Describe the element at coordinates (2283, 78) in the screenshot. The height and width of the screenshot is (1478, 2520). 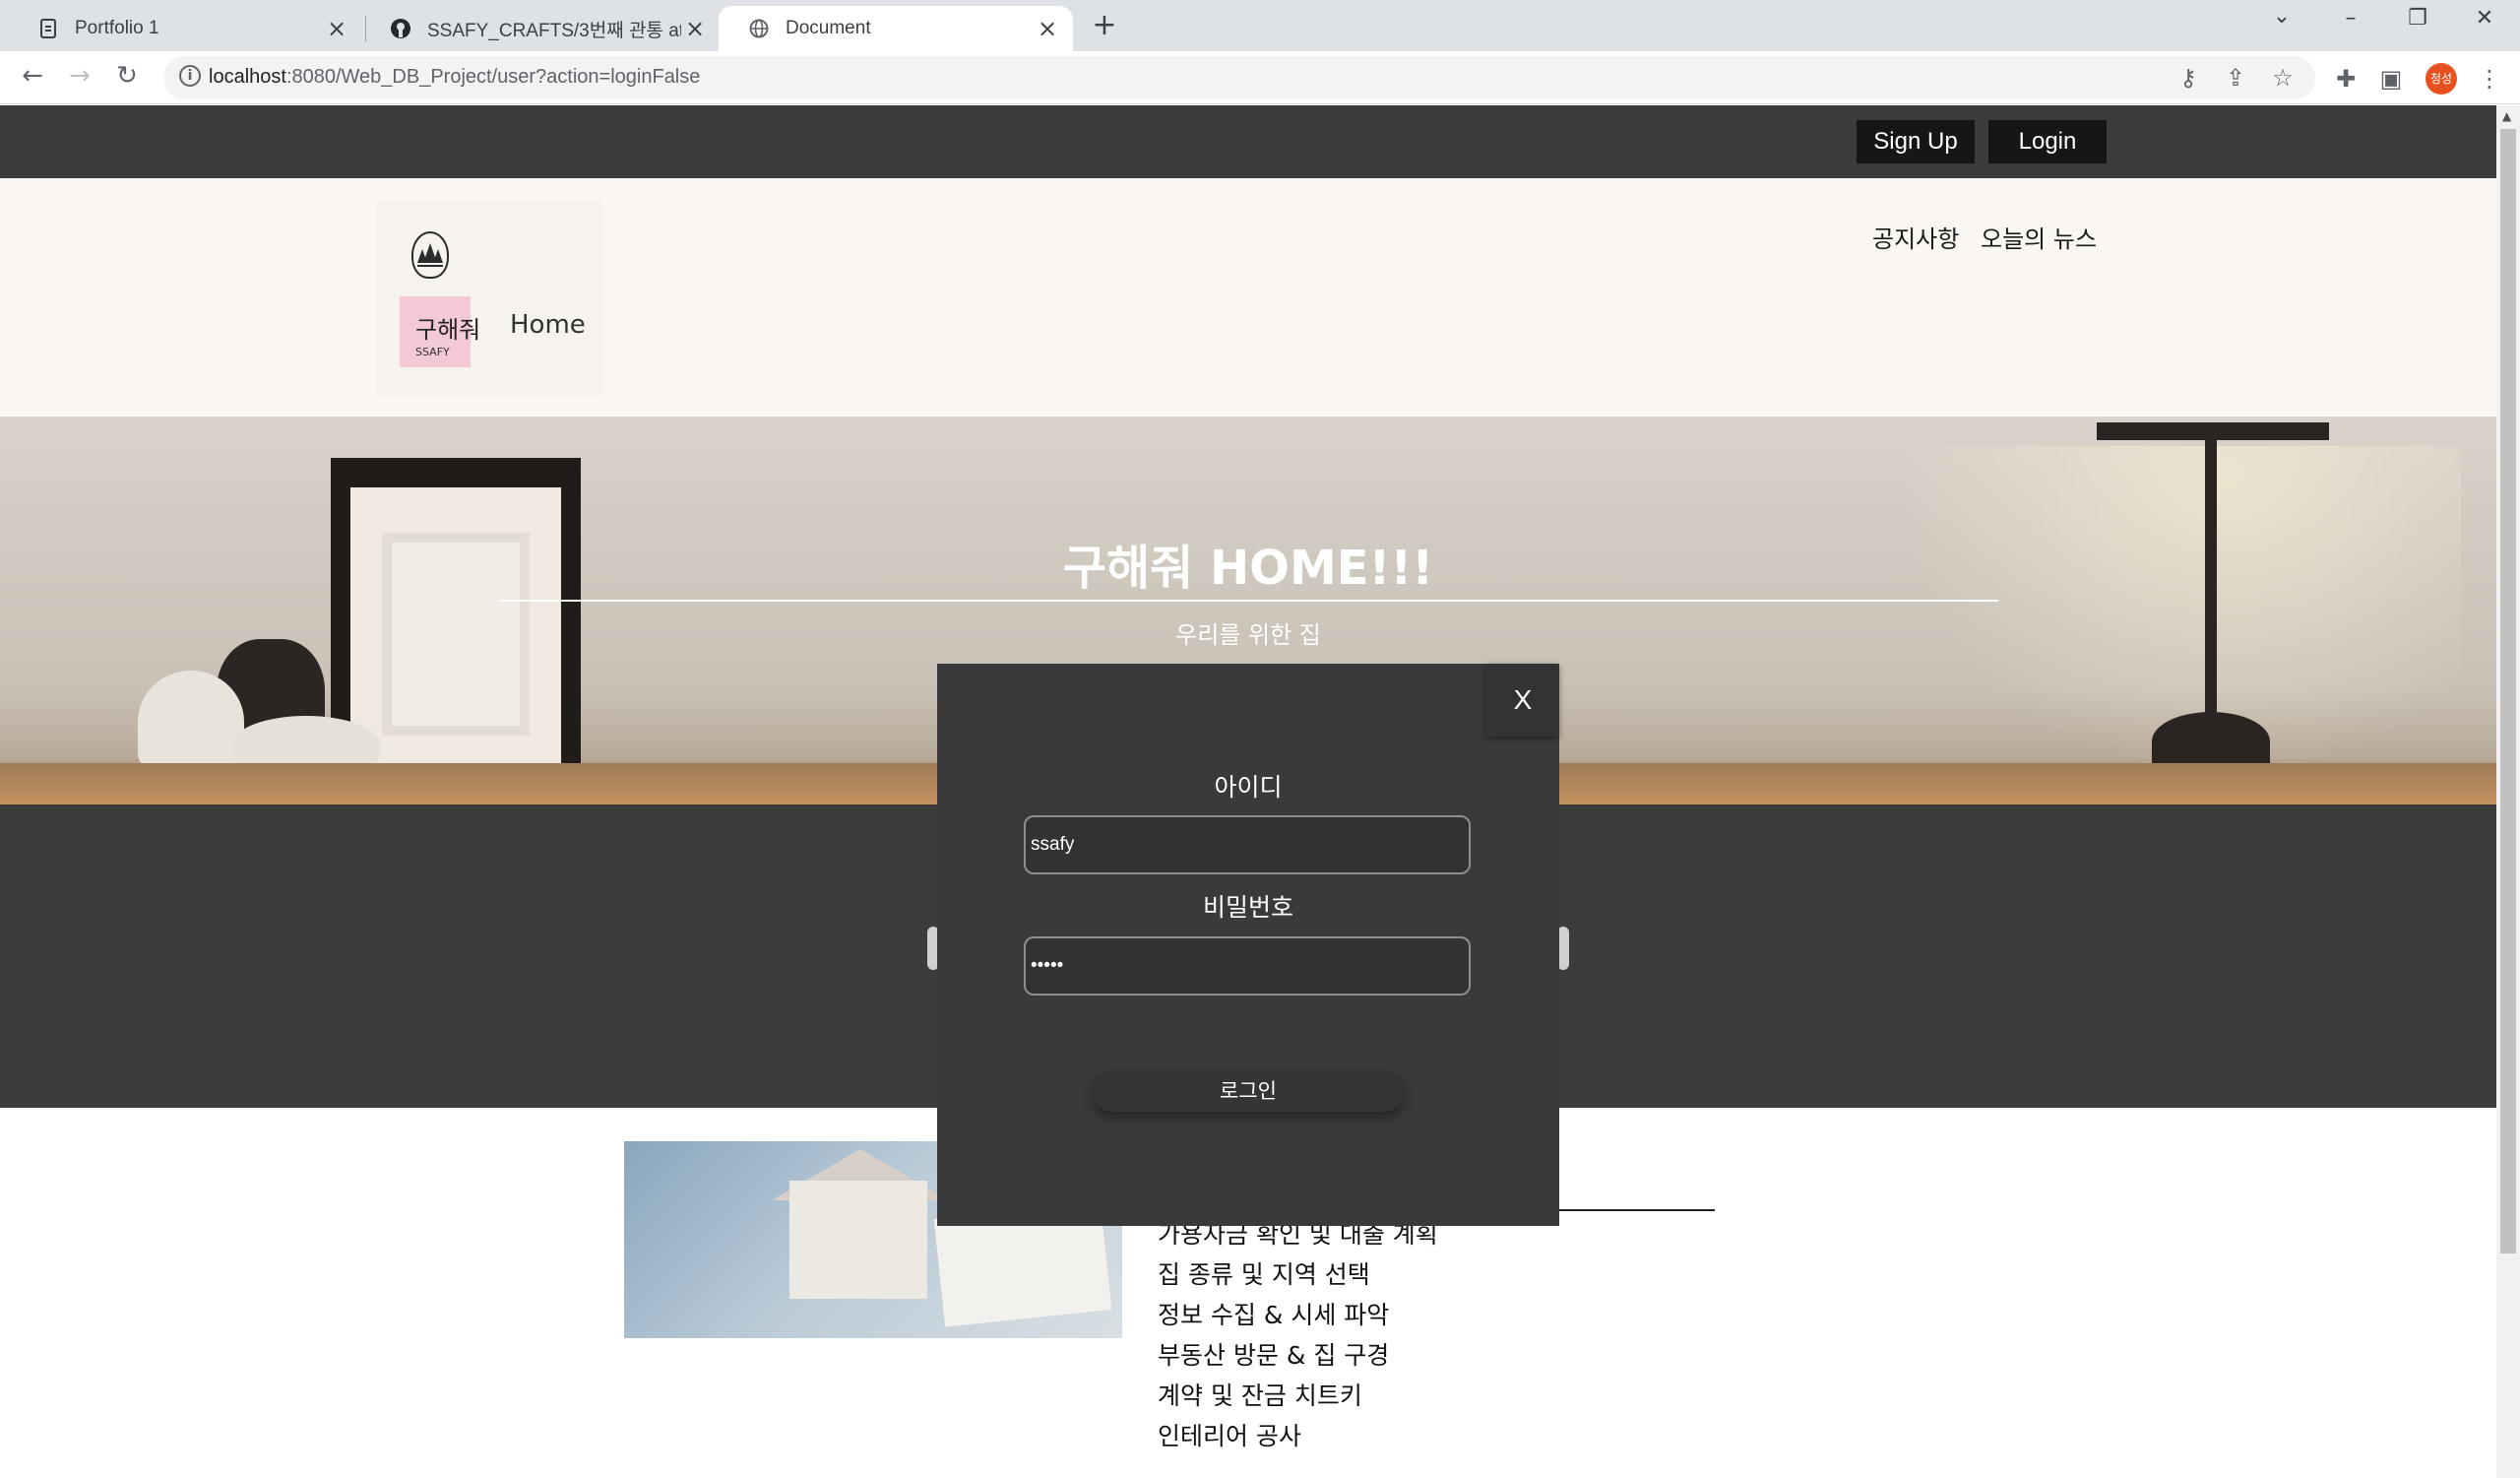
I see `bookmark-star-icon: ☆` at that location.